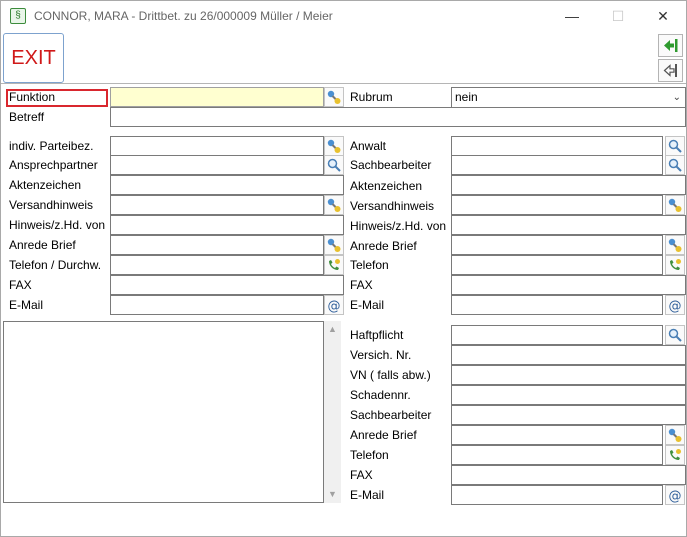 Image resolution: width=687 pixels, height=537 pixels. I want to click on indiv-parteibez-label: indiv. Parteibez., so click(51, 146).